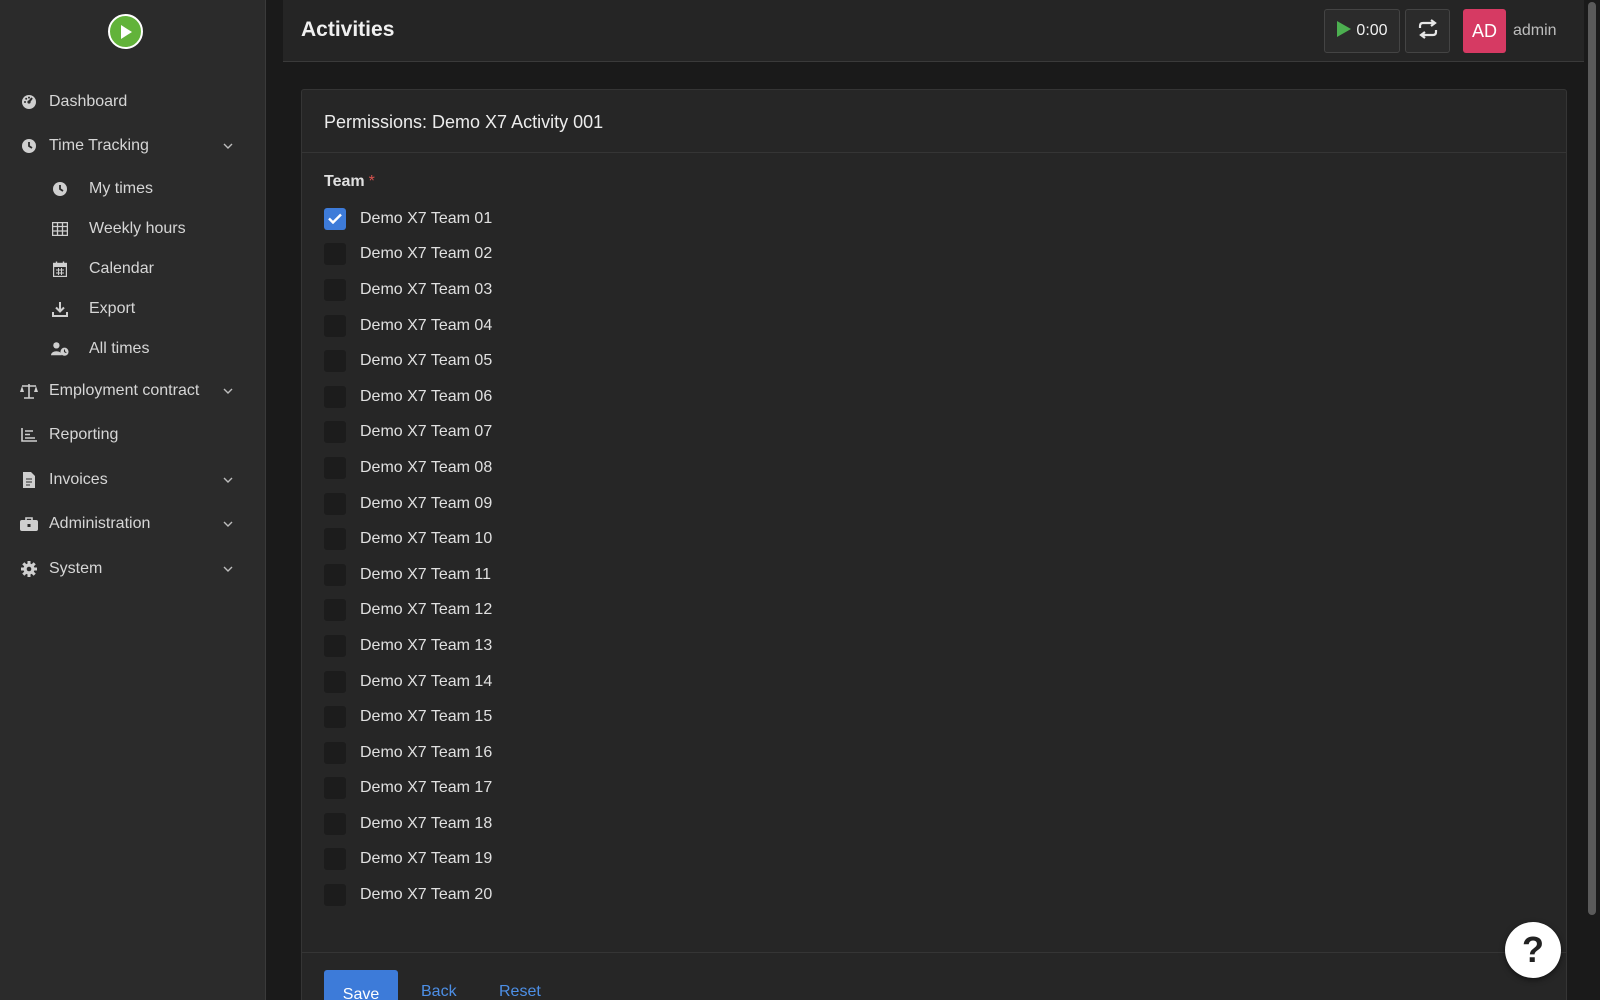 The image size is (1600, 1000). I want to click on sidebar-item-invoices: Invoices, so click(133, 480).